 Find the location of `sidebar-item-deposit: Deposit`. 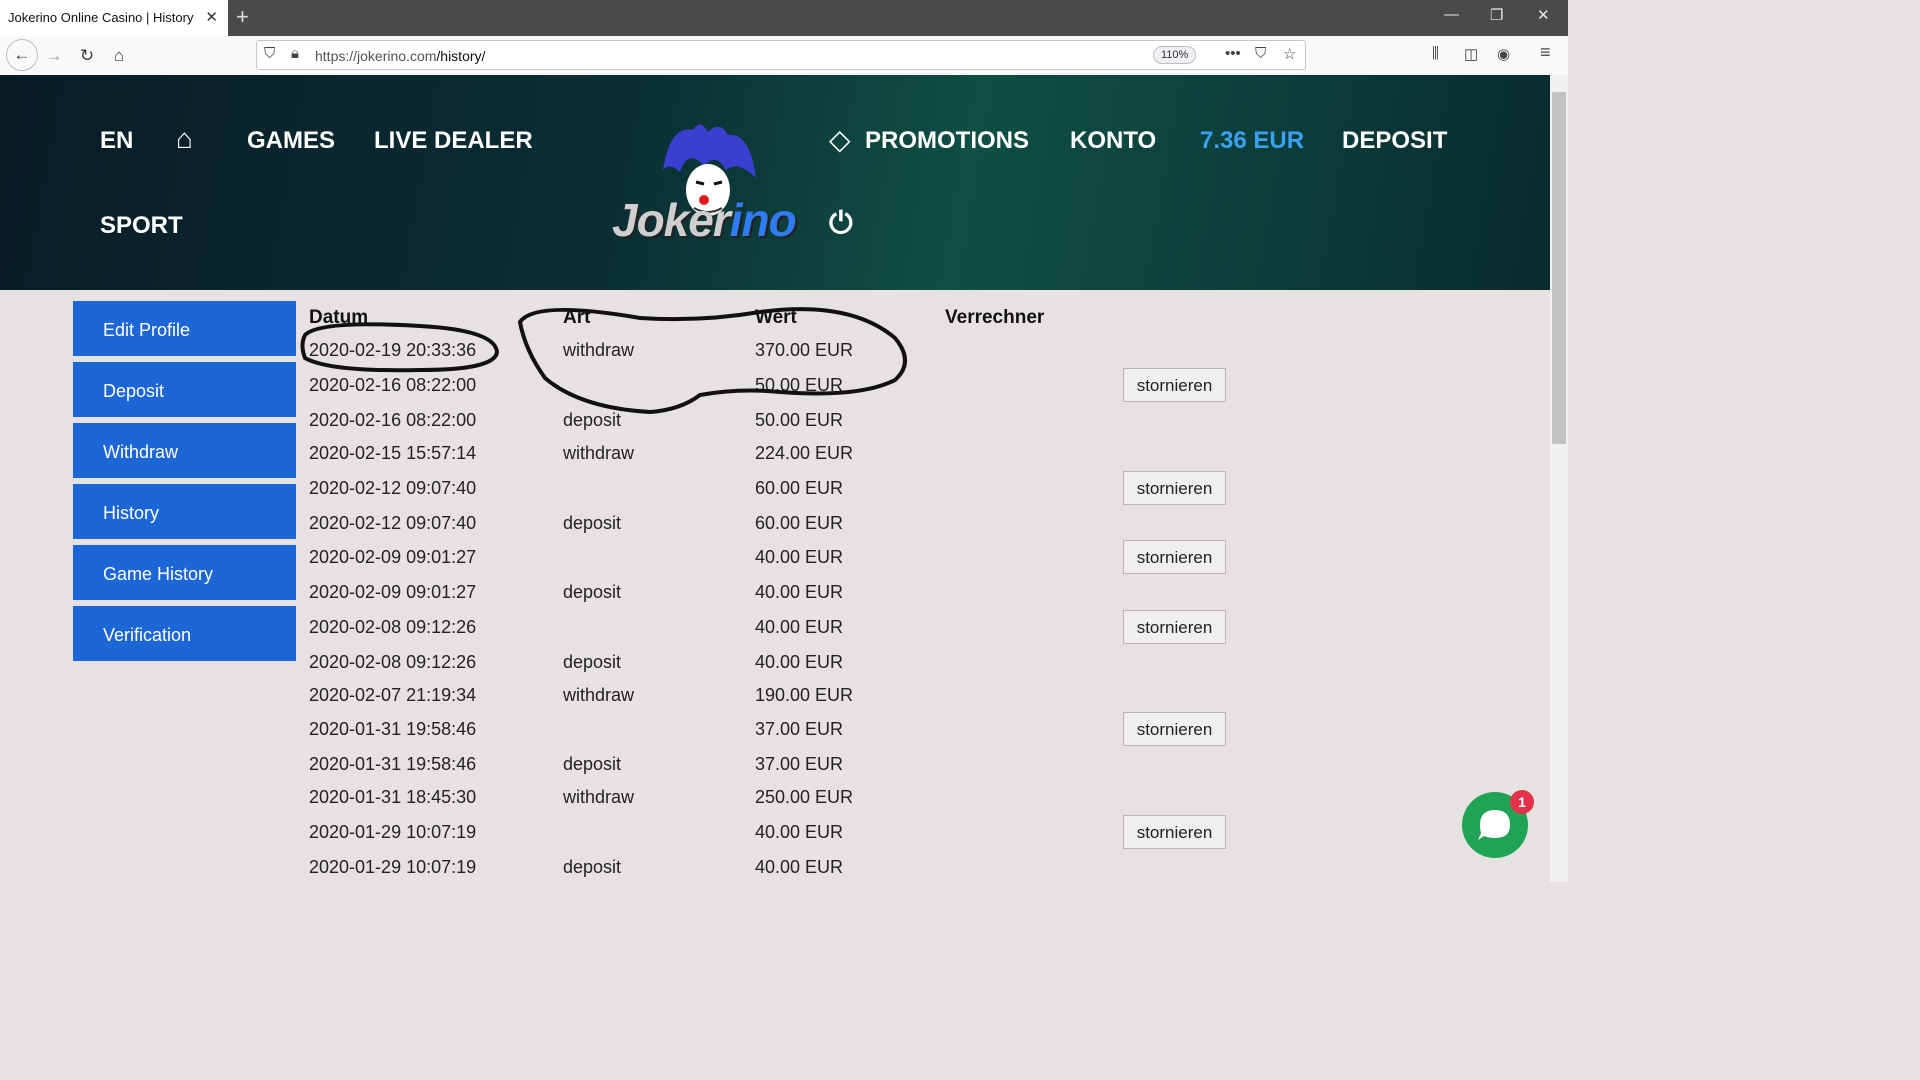

sidebar-item-deposit: Deposit is located at coordinates (184, 389).